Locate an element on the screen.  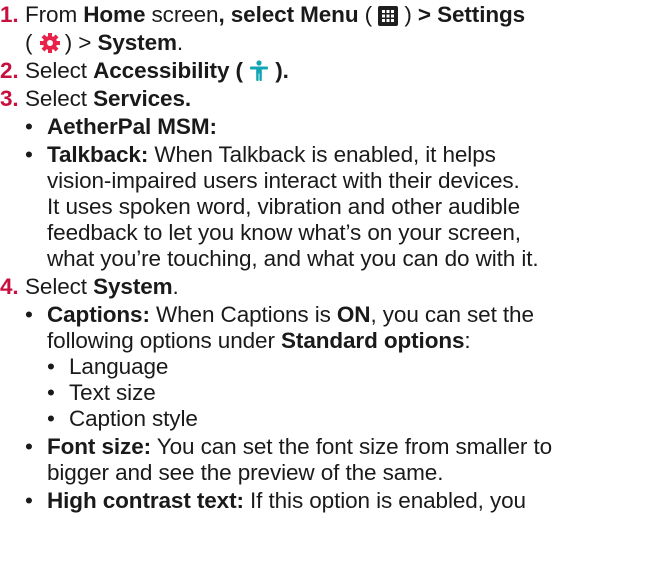
step-number: 3. is located at coordinates (9, 98).